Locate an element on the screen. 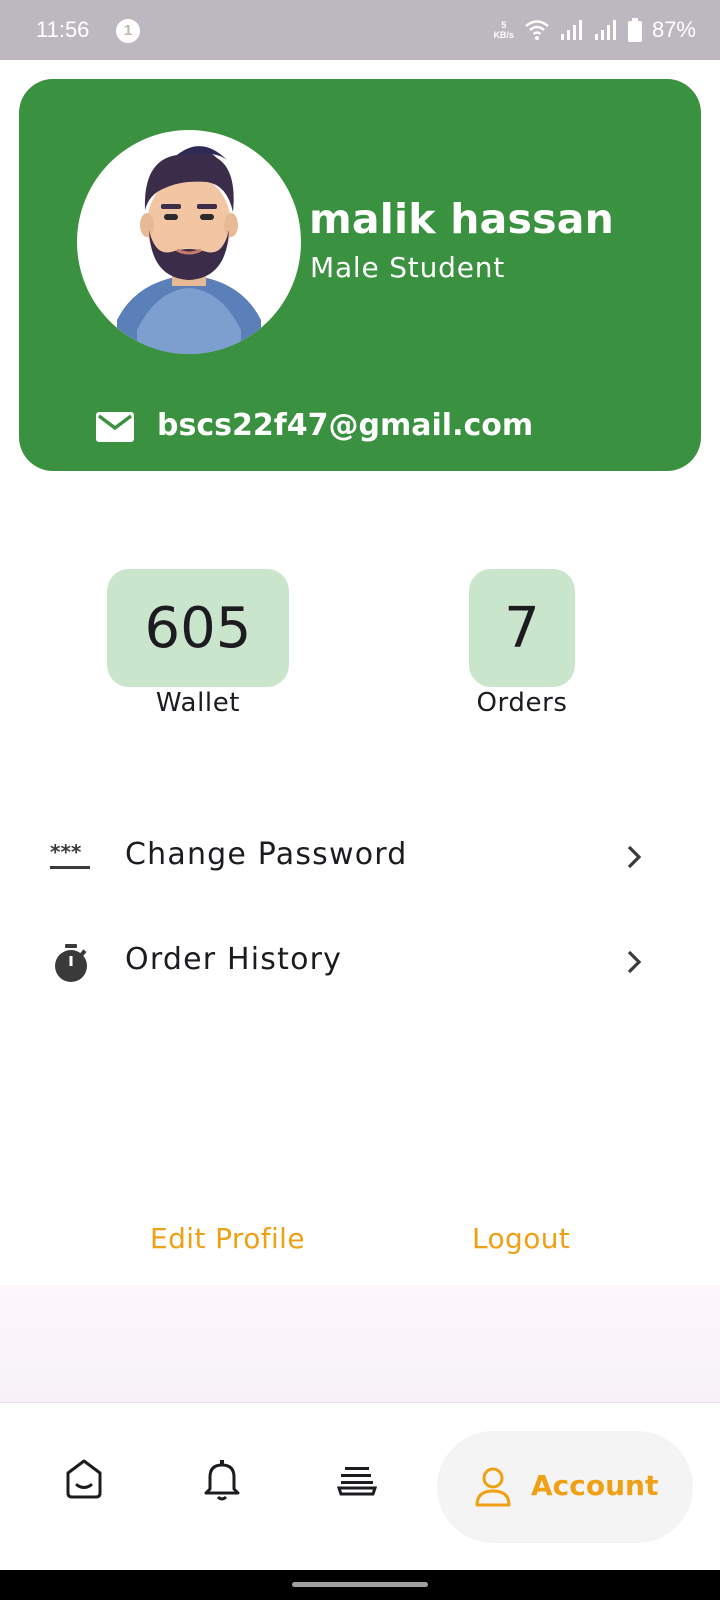 The image size is (720, 1600). menu-item-label: Change Password is located at coordinates (266, 854).